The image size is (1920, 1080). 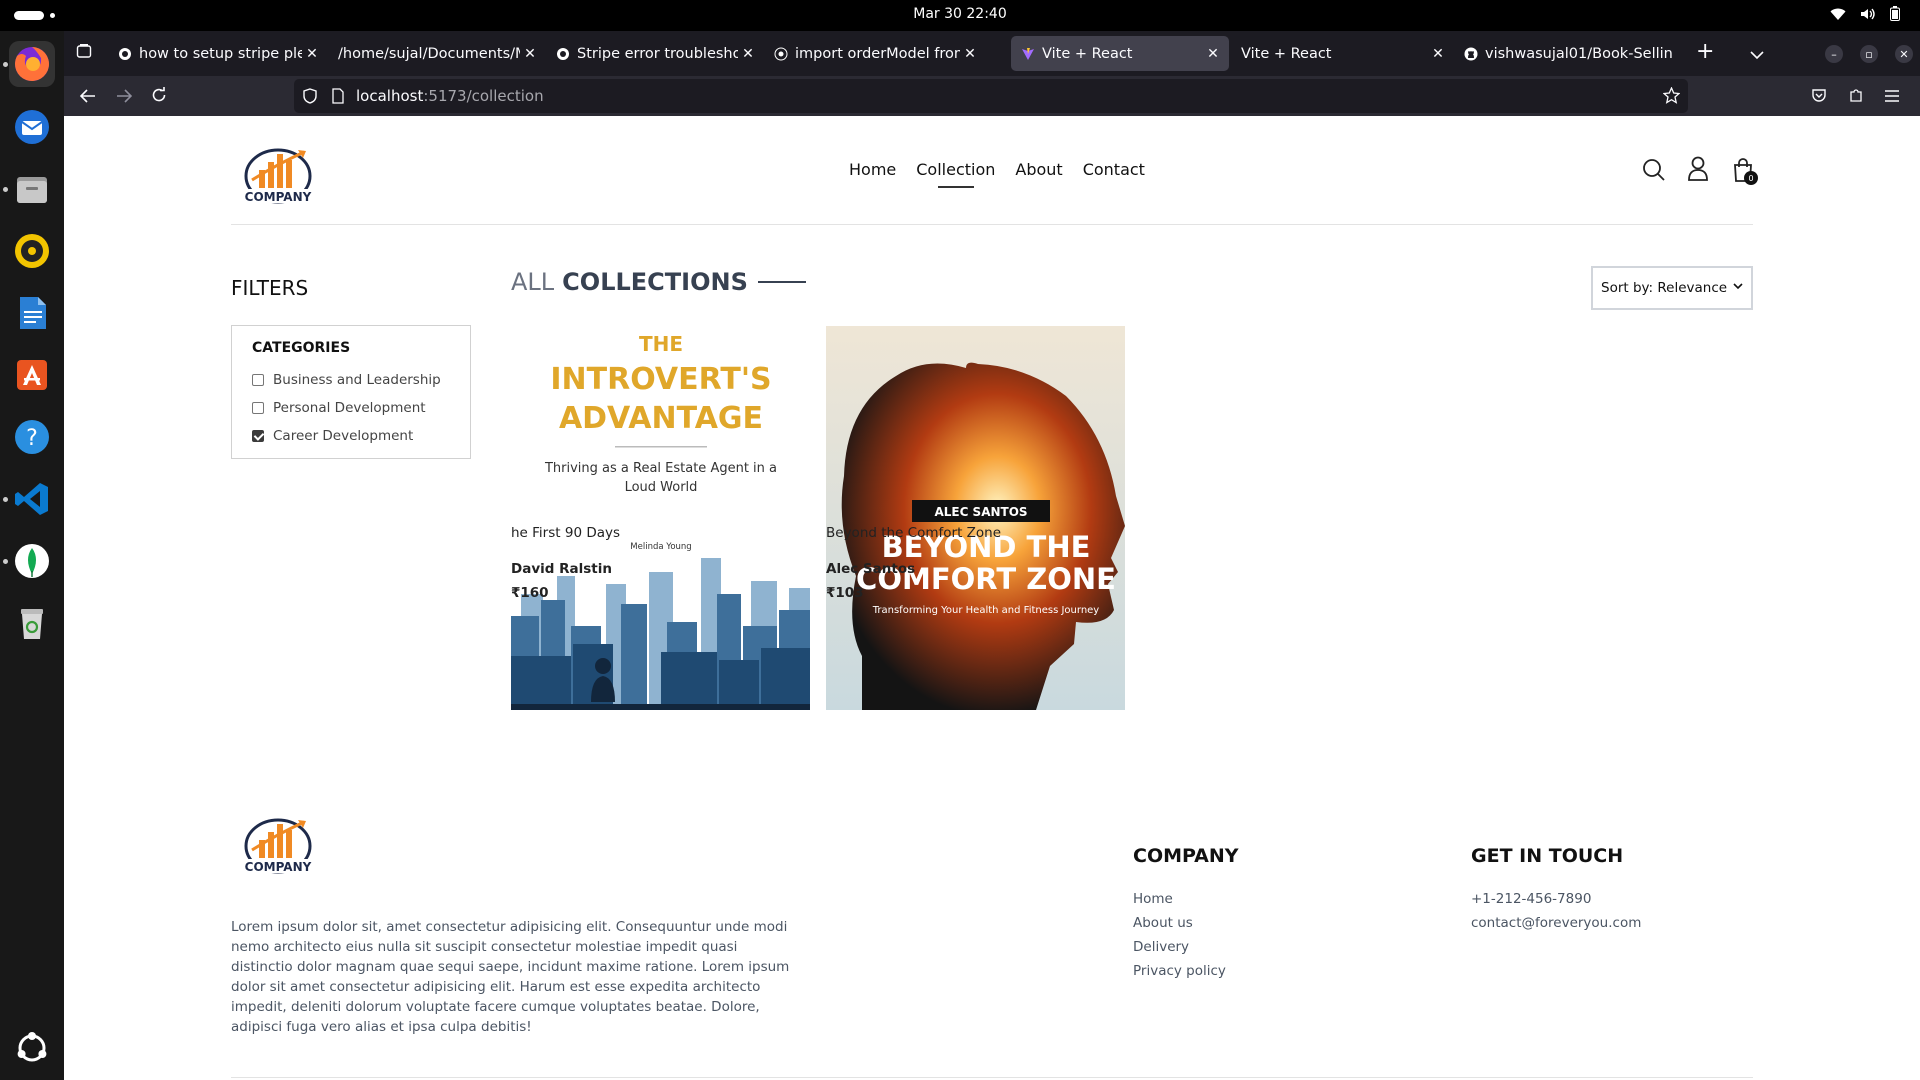 I want to click on app-center-icon, so click(x=32, y=375).